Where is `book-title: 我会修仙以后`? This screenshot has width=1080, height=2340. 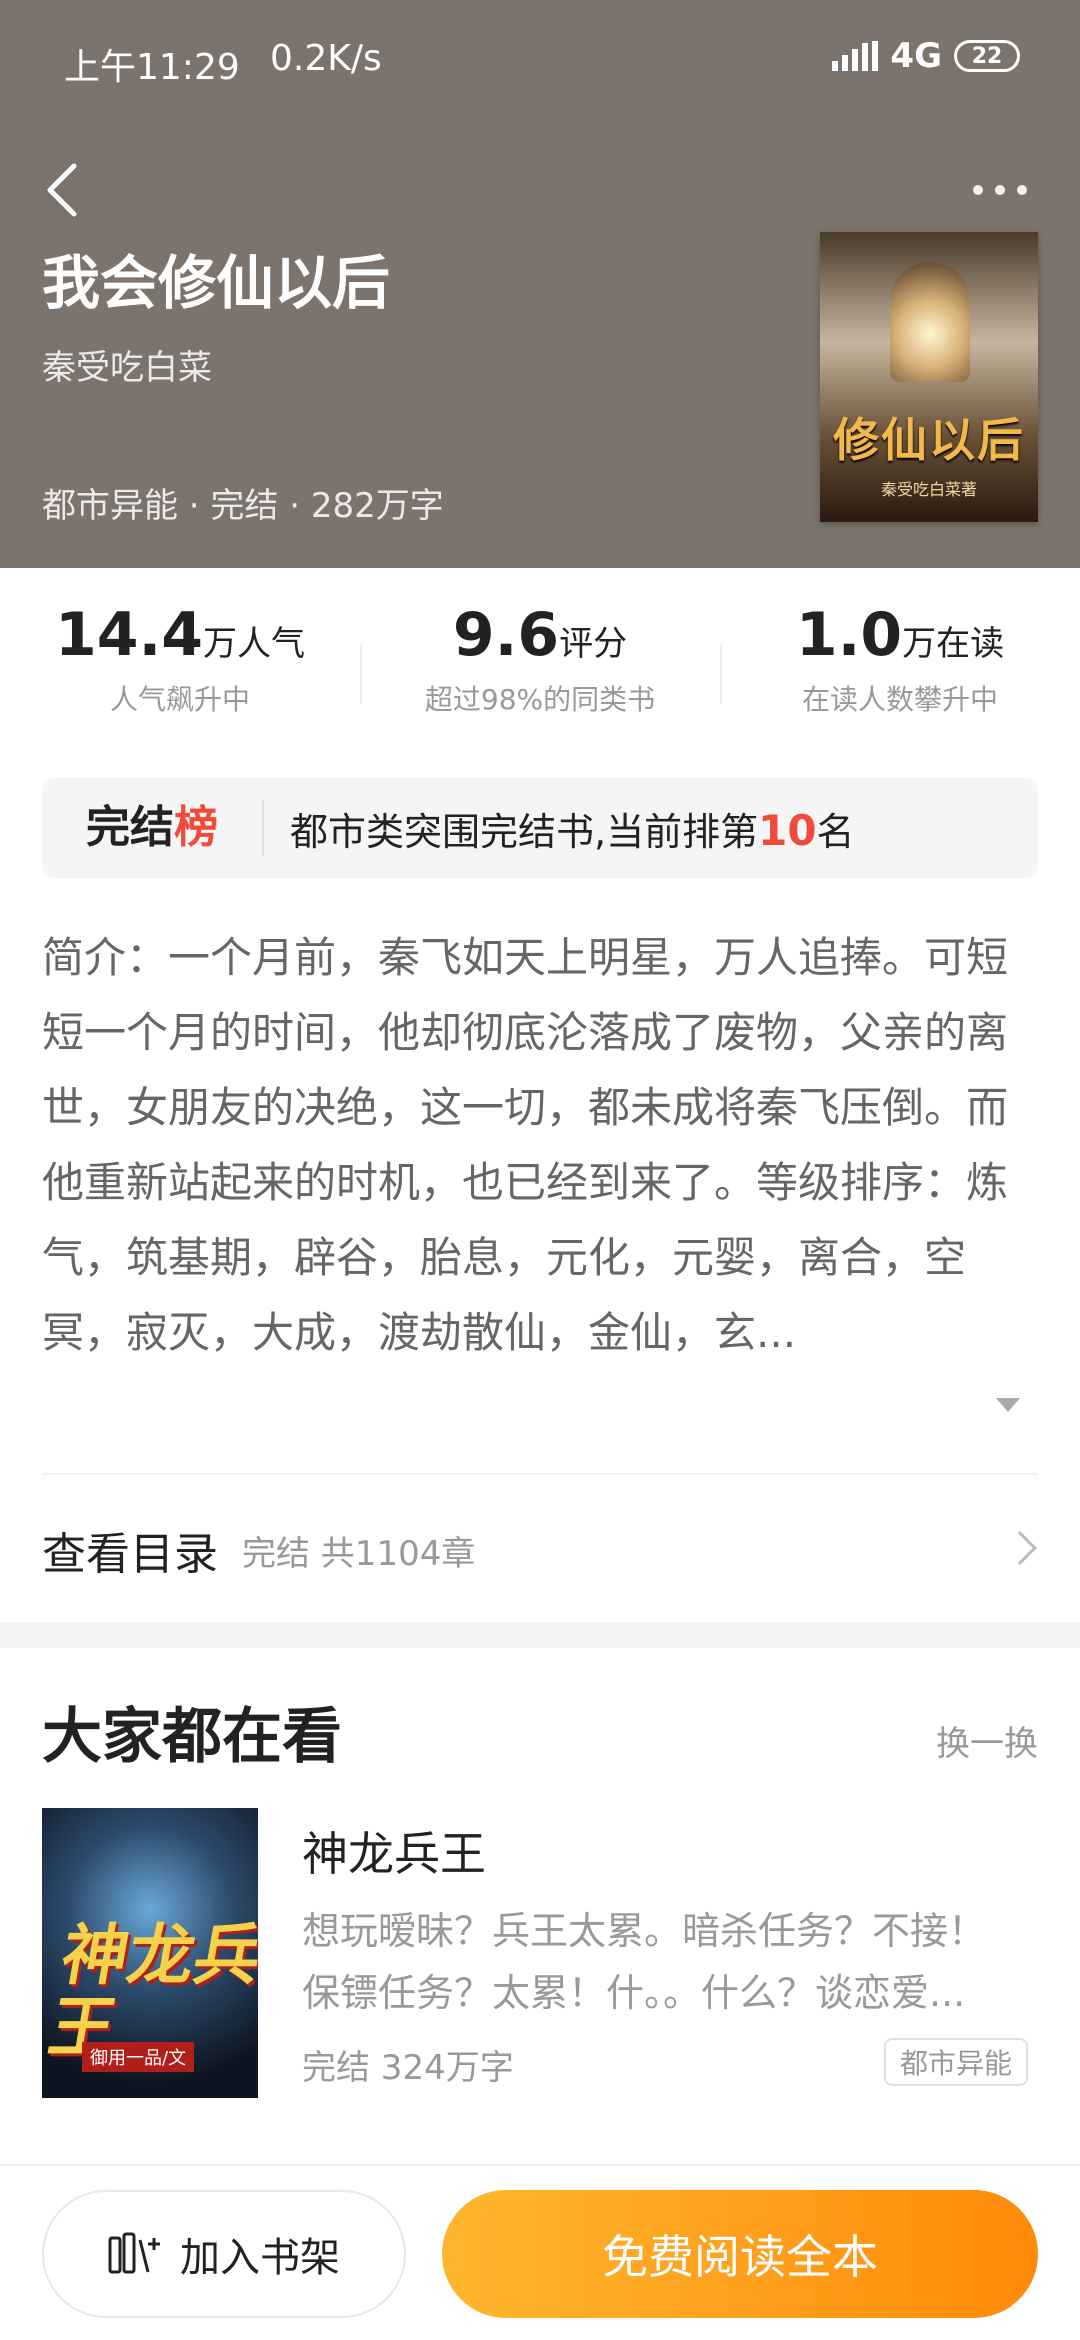 book-title: 我会修仙以后 is located at coordinates (216, 283).